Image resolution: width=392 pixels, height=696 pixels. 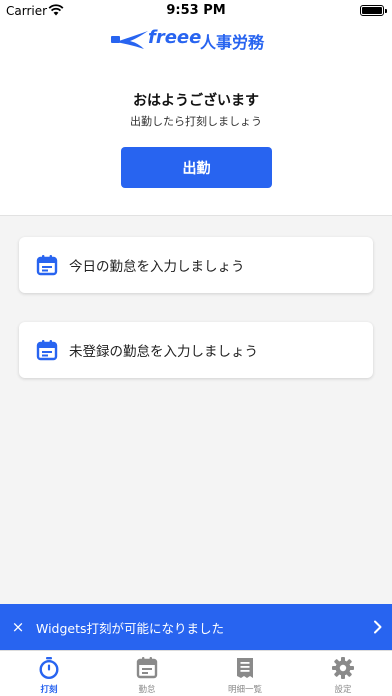 What do you see at coordinates (129, 40) in the screenshot?
I see `bird-logo-icon` at bounding box center [129, 40].